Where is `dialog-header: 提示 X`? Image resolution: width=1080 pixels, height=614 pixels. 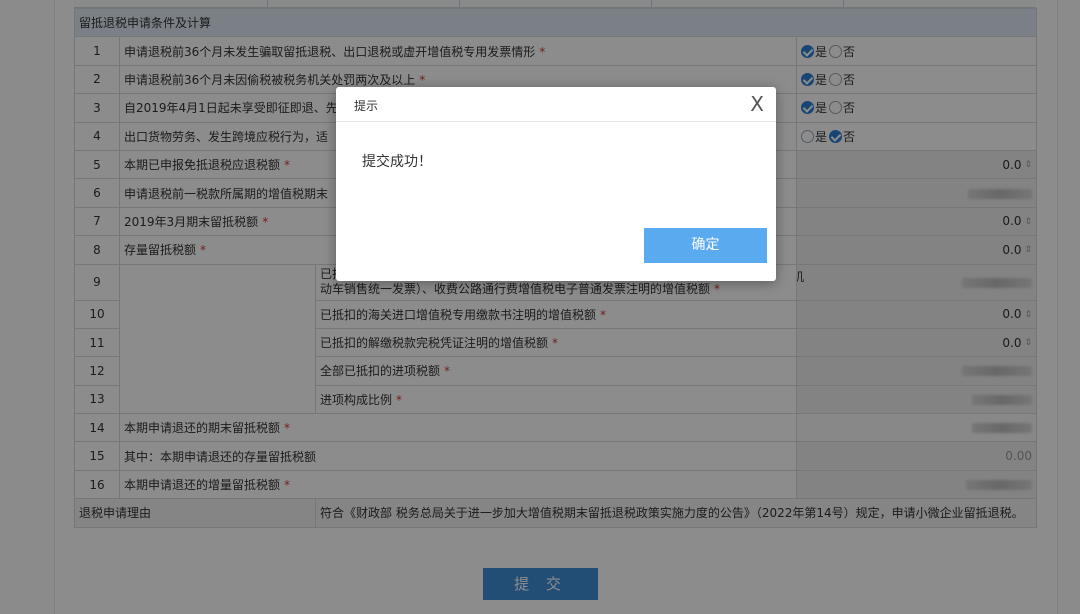 dialog-header: 提示 X is located at coordinates (556, 104).